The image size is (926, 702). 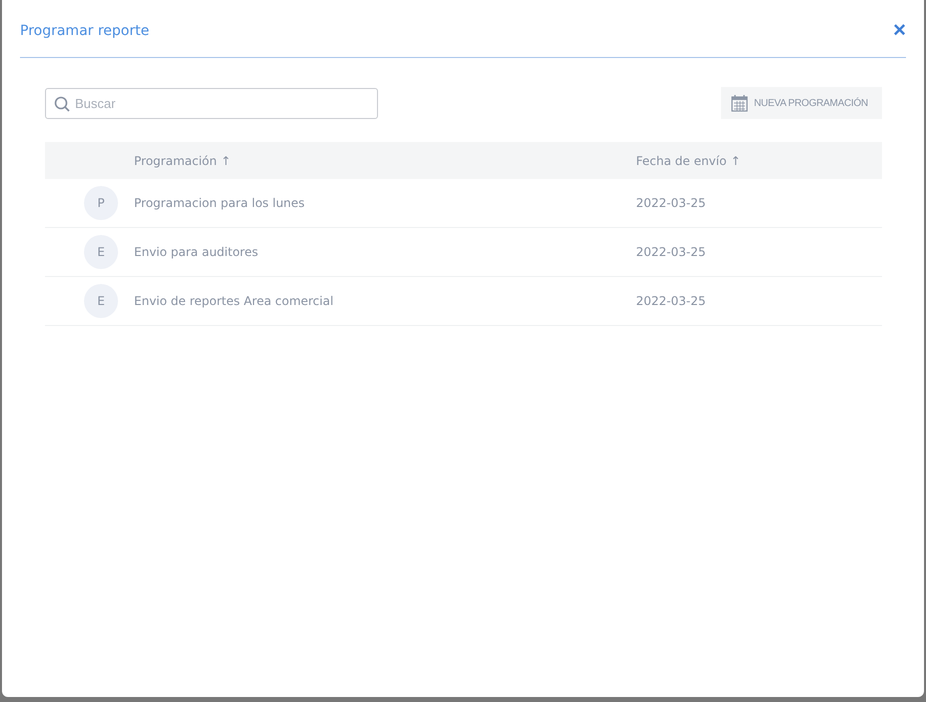 I want to click on column-header: Fecha de envío, so click(x=681, y=161).